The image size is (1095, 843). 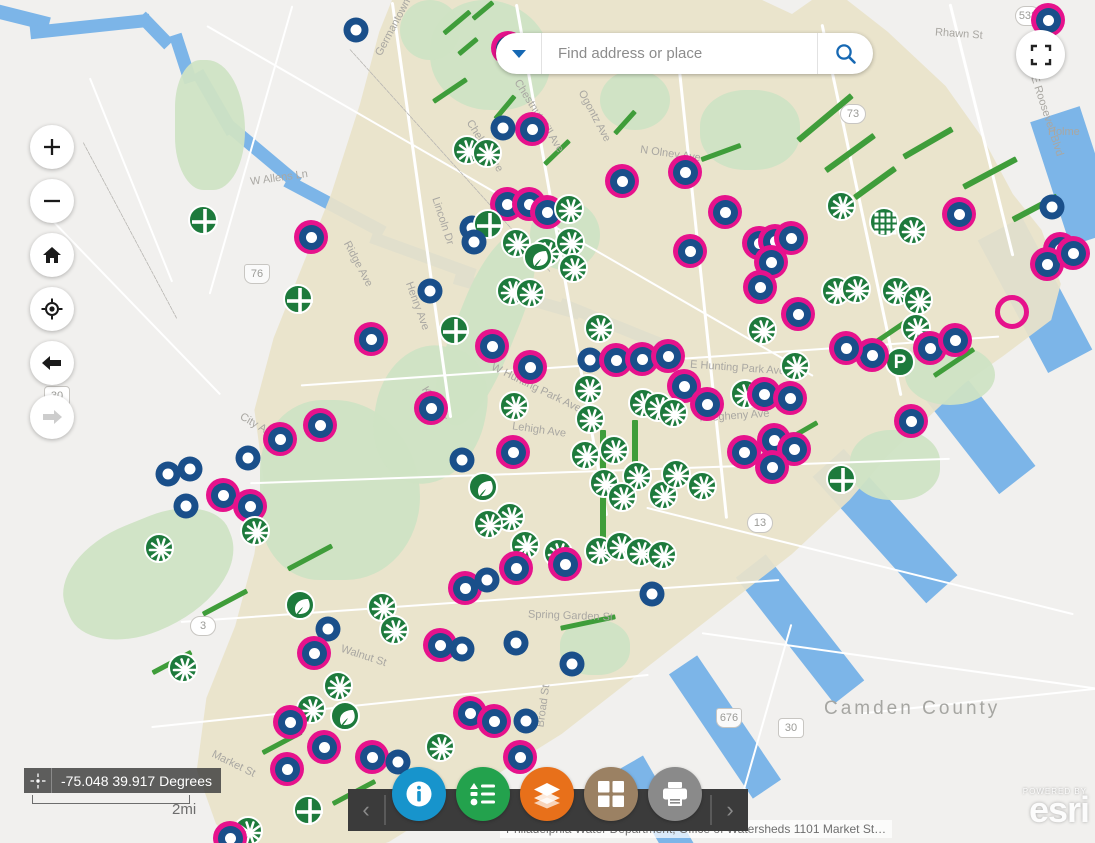 I want to click on toolbar-prev-button: ‹, so click(x=366, y=810).